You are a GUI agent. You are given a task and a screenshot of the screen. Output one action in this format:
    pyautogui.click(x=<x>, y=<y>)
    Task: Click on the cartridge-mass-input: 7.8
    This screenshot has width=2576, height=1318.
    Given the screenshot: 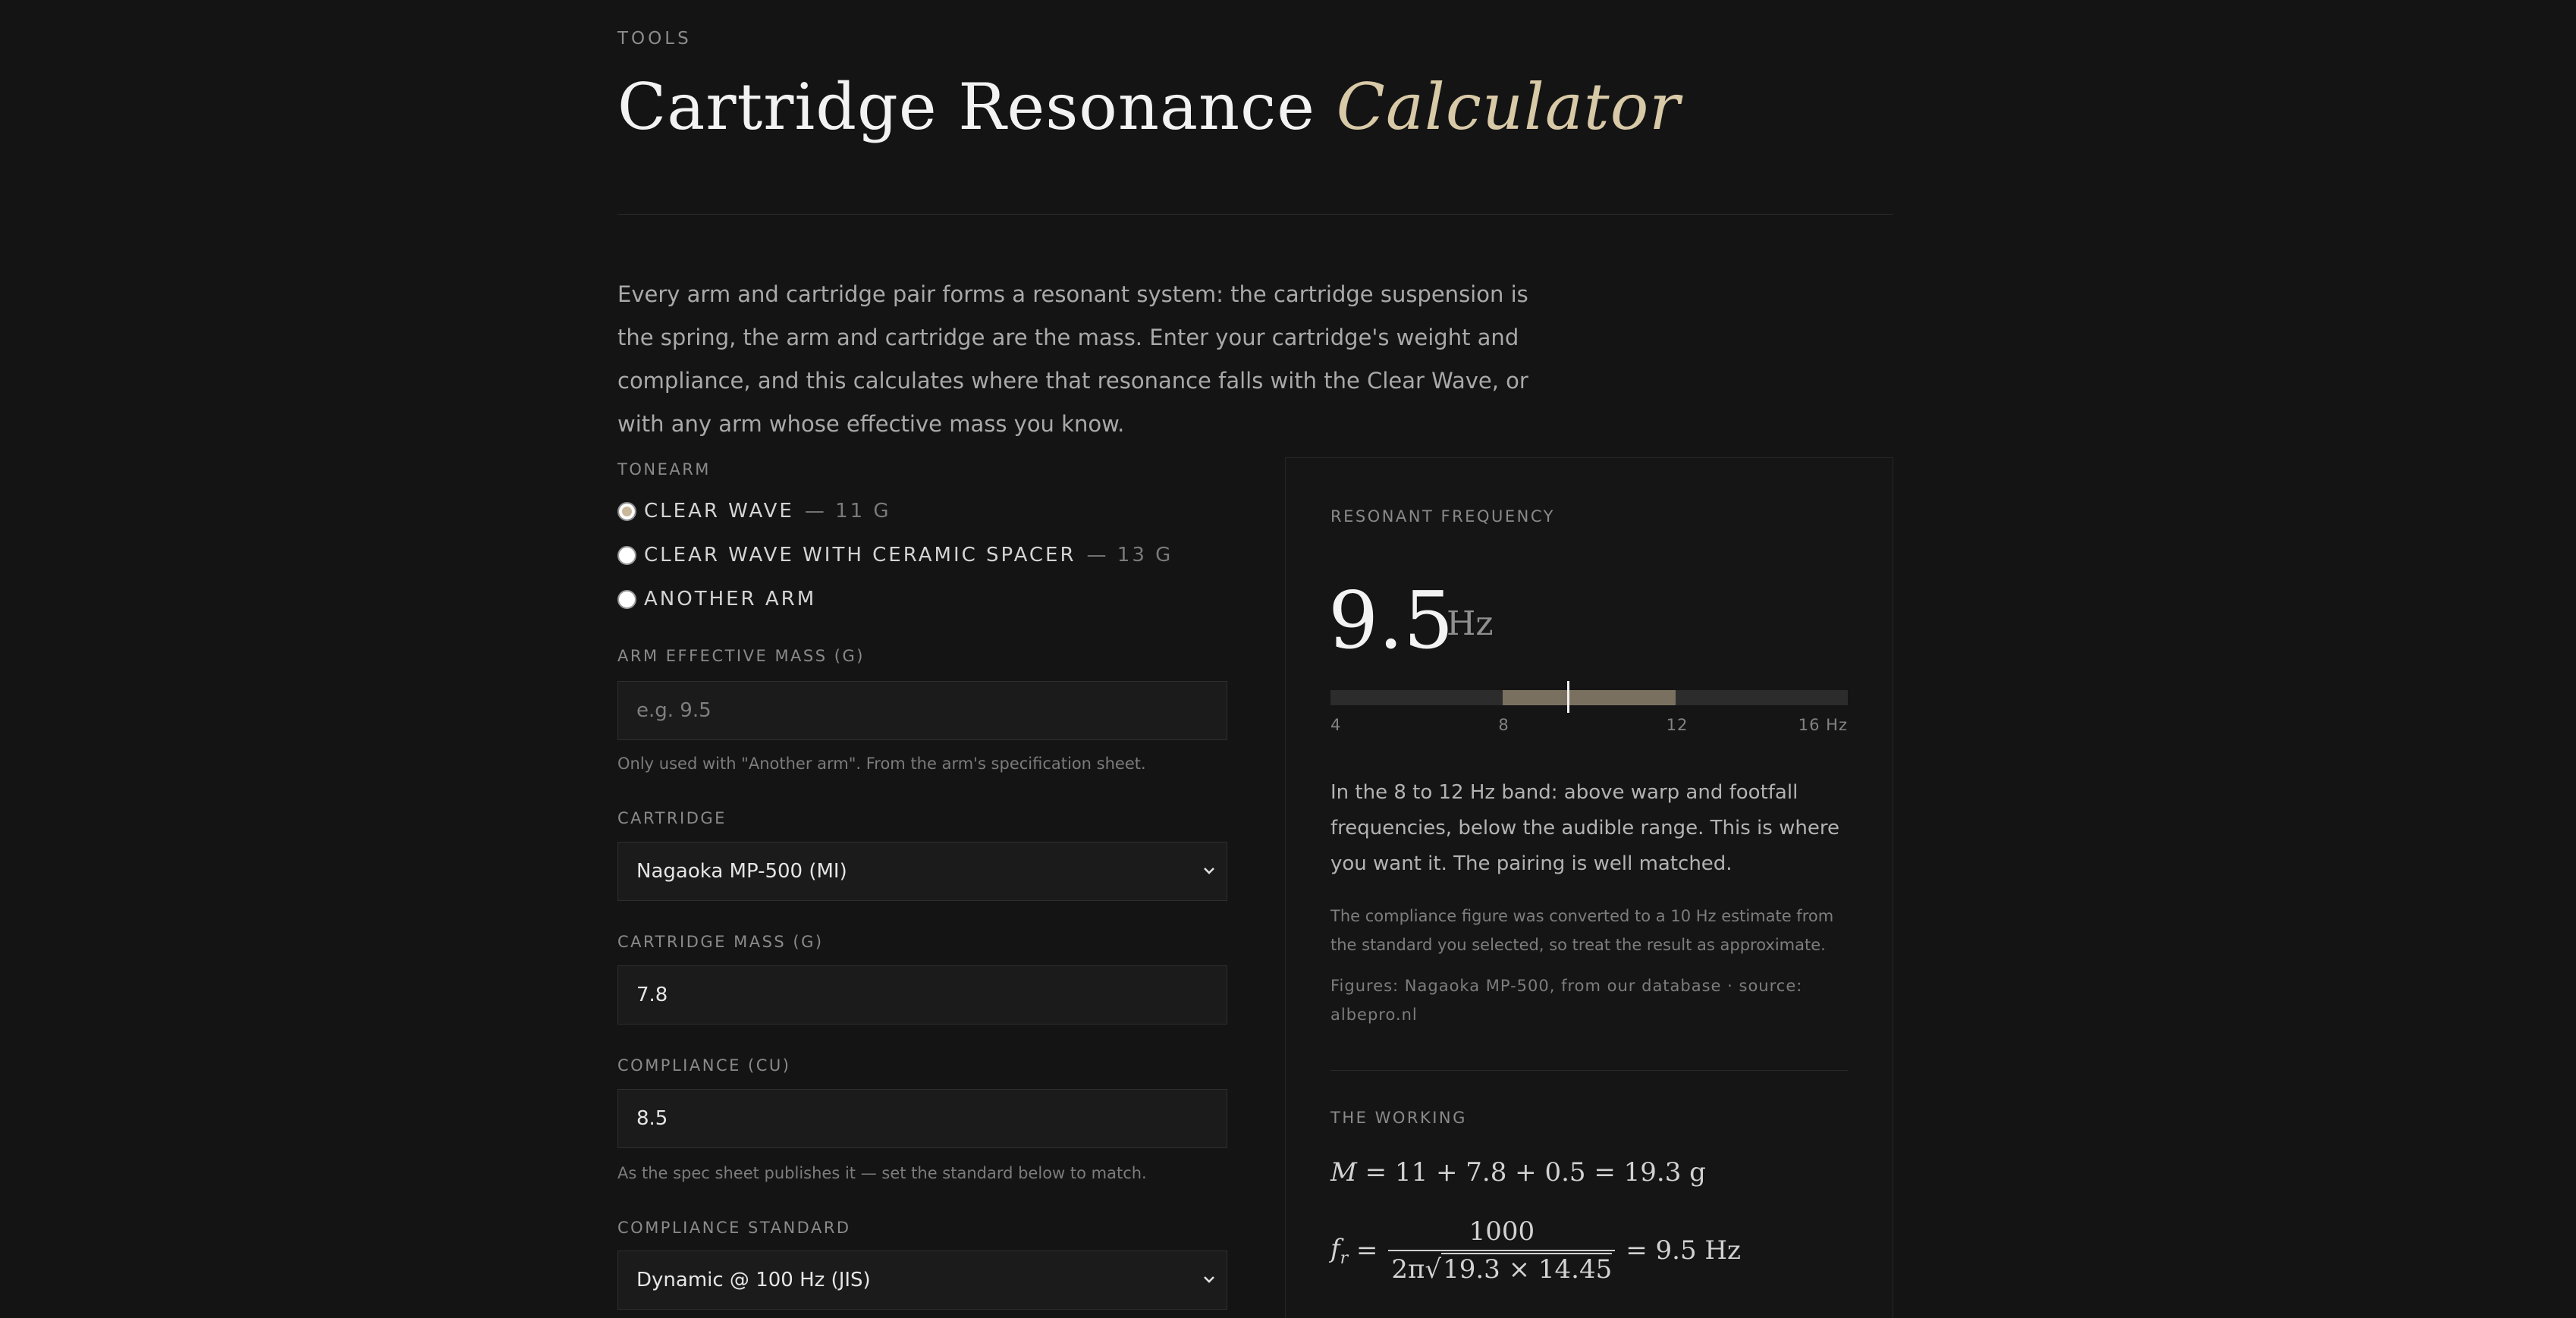 What is the action you would take?
    pyautogui.click(x=922, y=995)
    